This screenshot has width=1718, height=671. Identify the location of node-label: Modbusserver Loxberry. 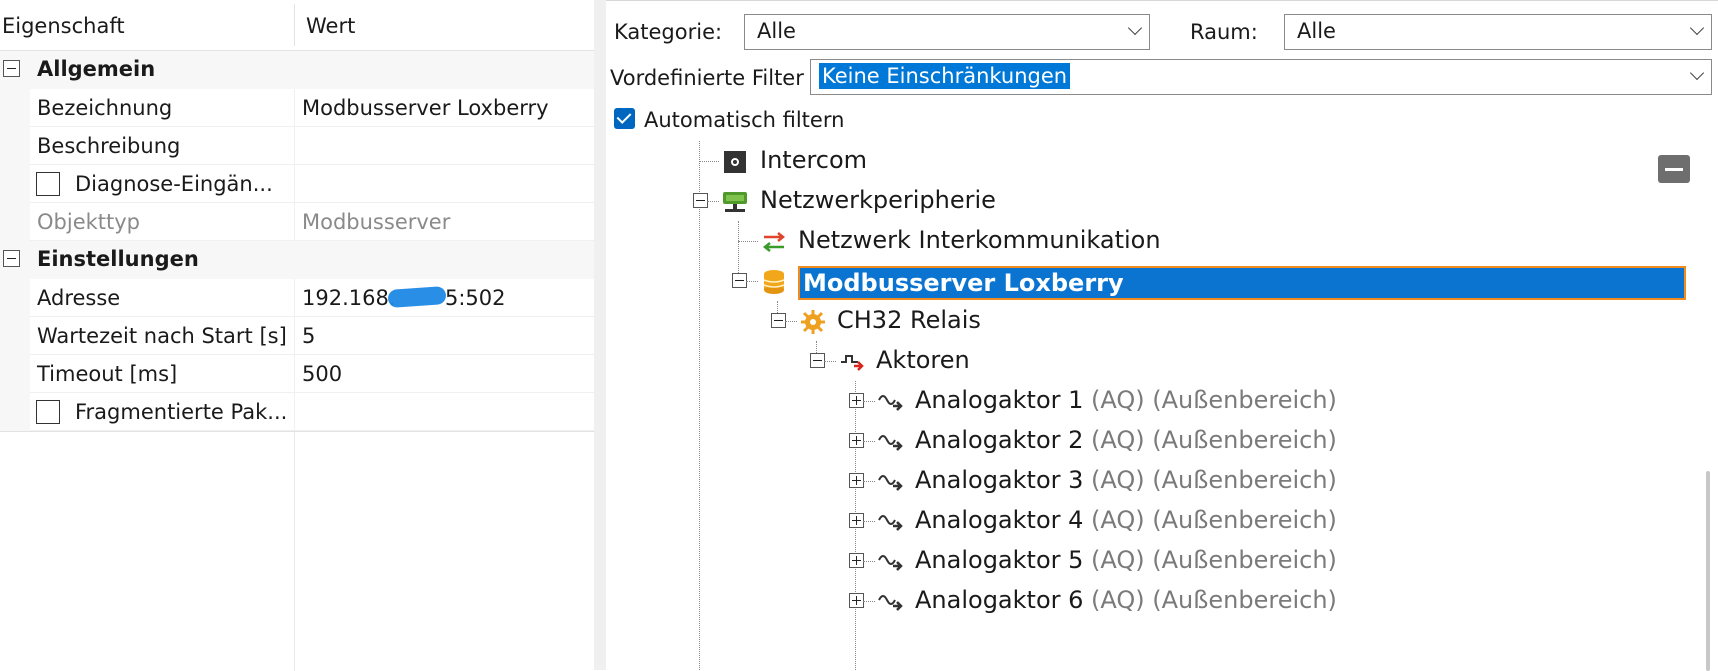
(1242, 283).